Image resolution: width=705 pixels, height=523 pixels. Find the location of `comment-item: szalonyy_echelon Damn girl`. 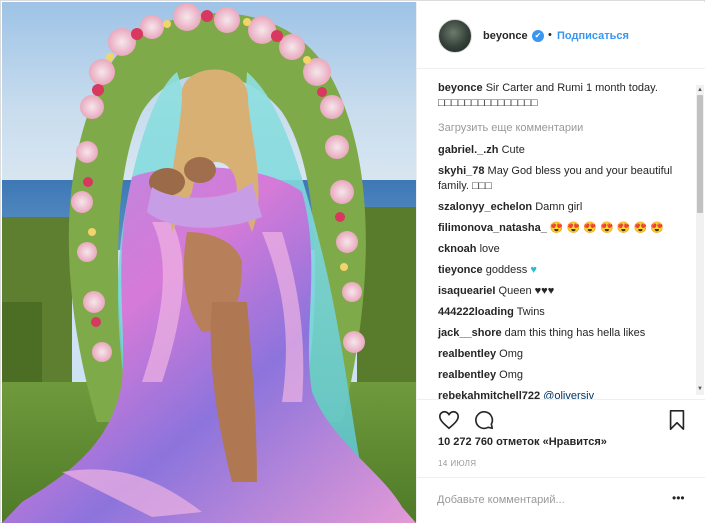

comment-item: szalonyy_echelon Damn girl is located at coordinates (563, 207).